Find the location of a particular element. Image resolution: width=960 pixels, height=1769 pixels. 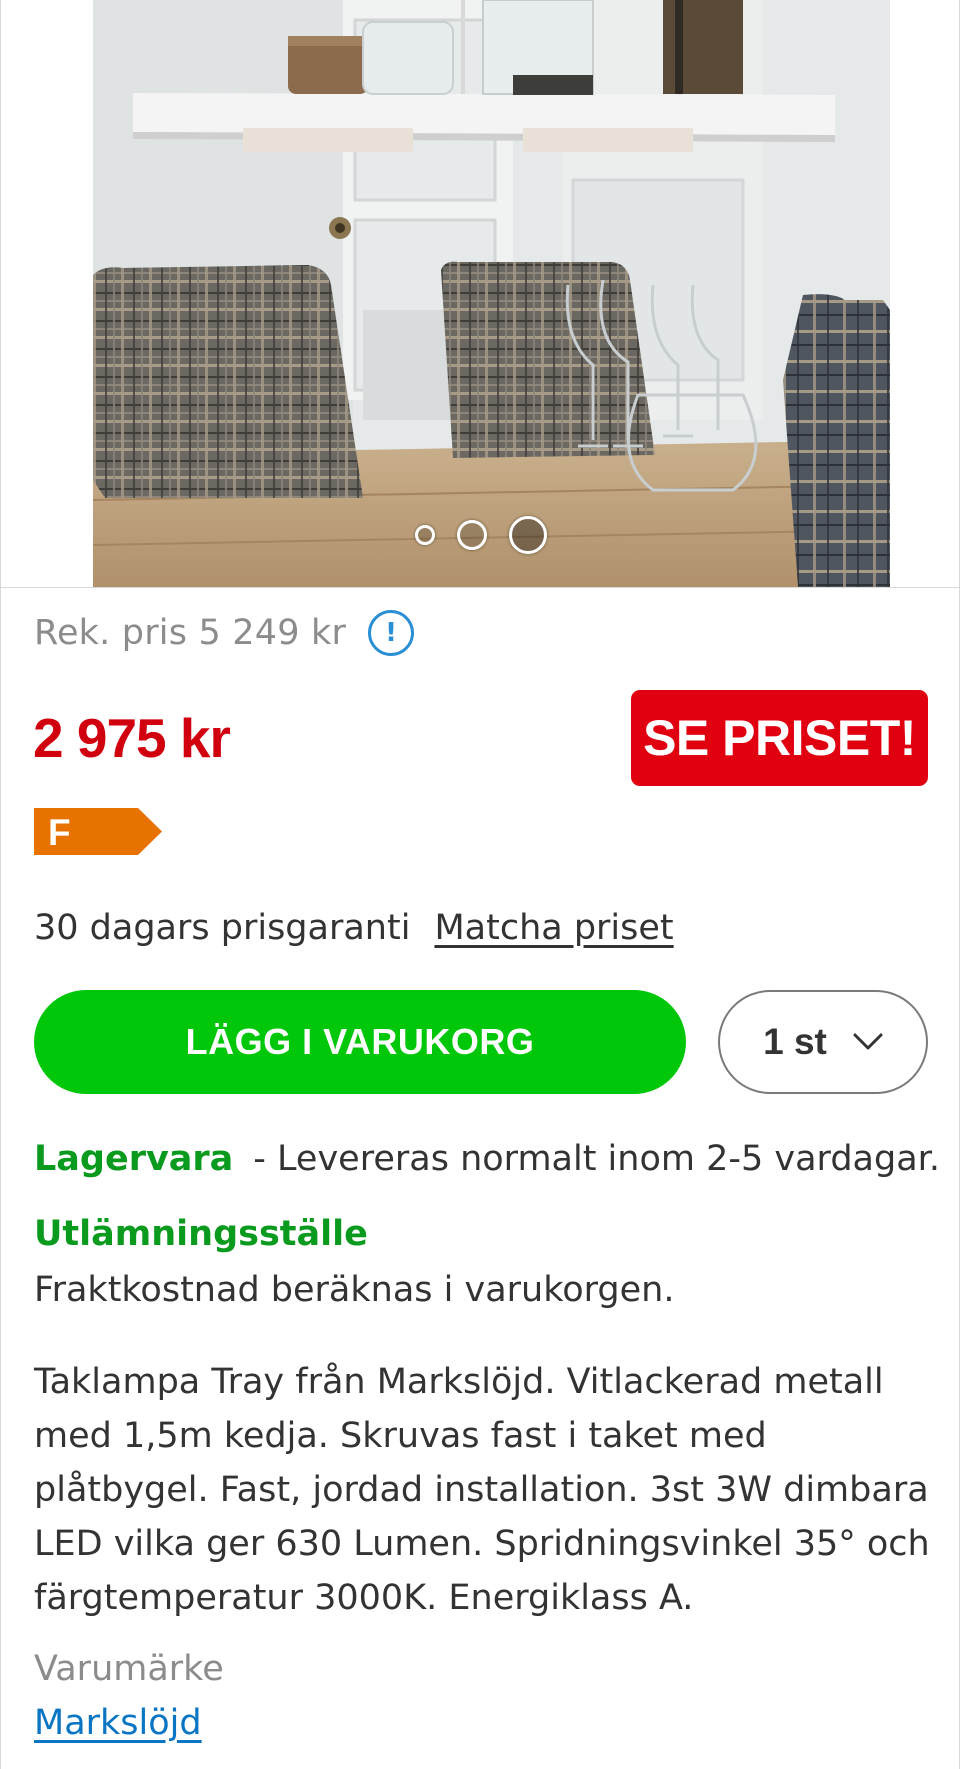

brand-label: Varumärke is located at coordinates (129, 1669).